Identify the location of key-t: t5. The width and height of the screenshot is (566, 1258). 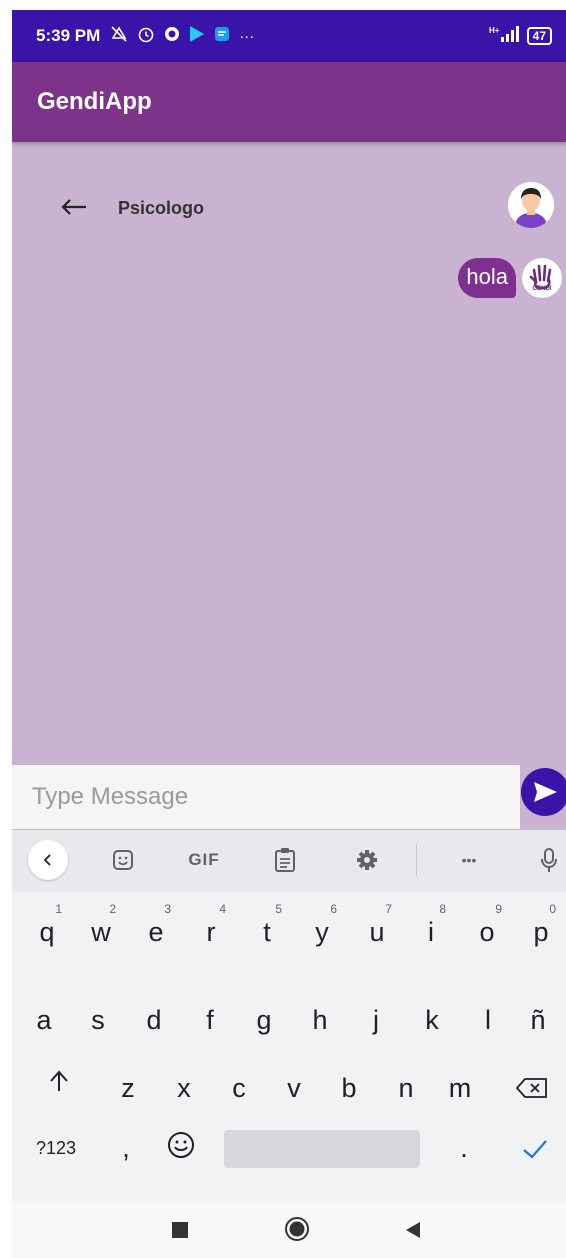
(268, 927).